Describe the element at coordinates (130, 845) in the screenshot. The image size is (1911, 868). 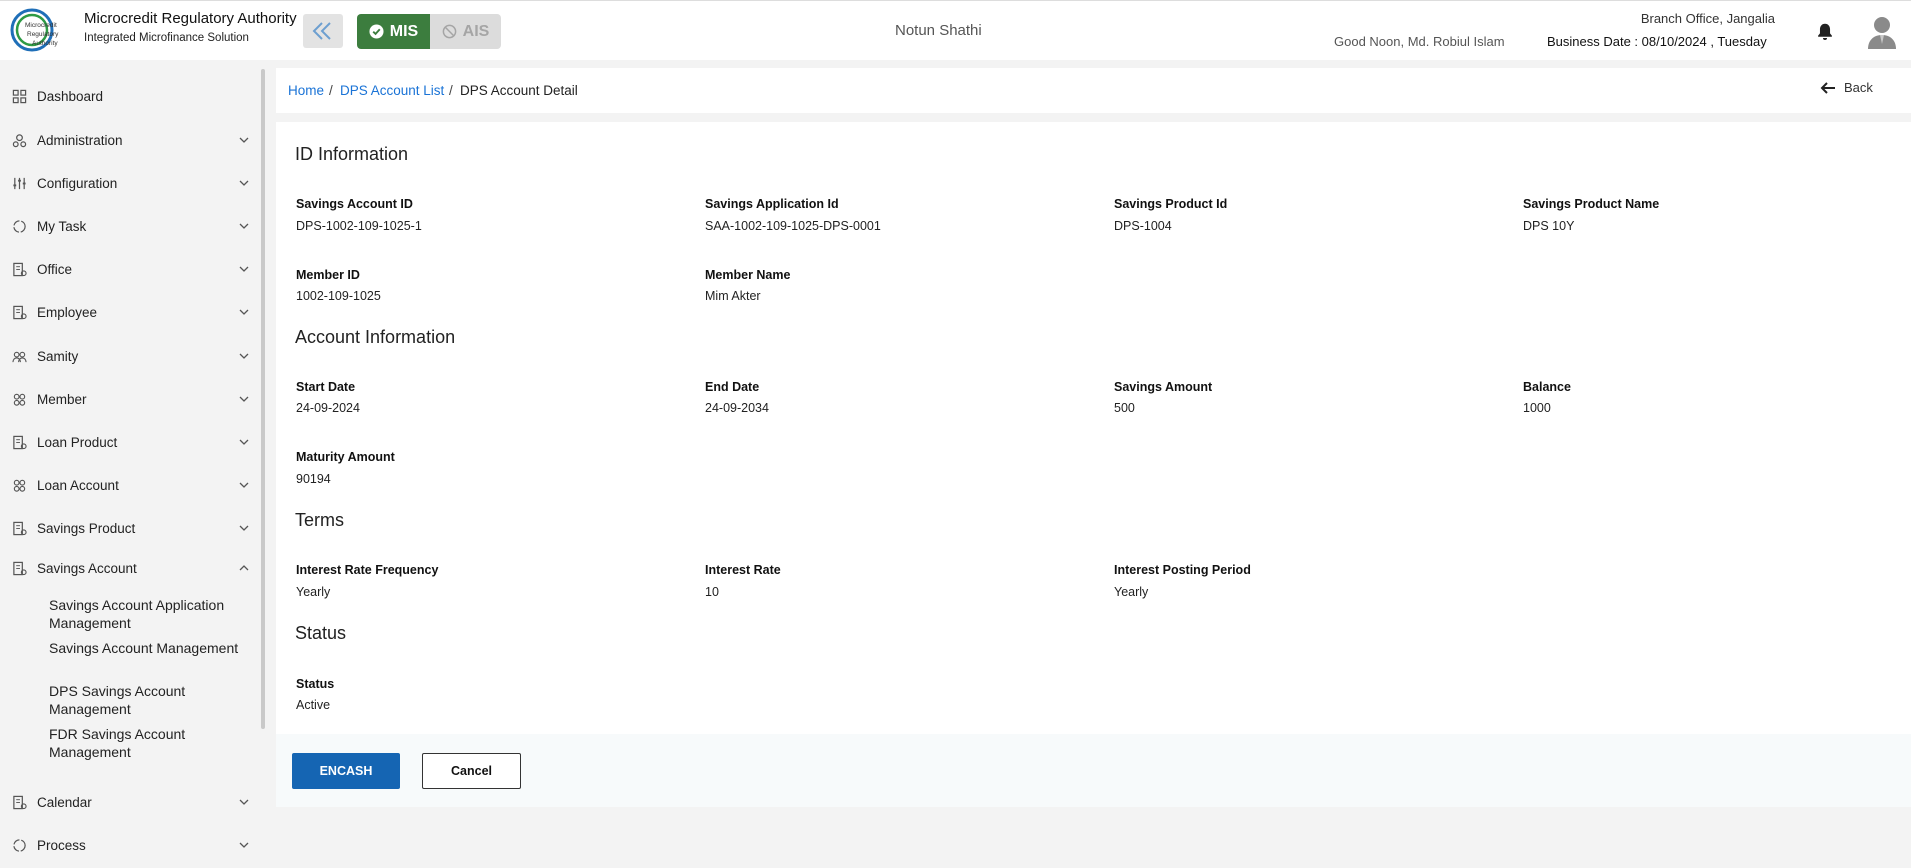
I see `sidebar-item-process: Process` at that location.